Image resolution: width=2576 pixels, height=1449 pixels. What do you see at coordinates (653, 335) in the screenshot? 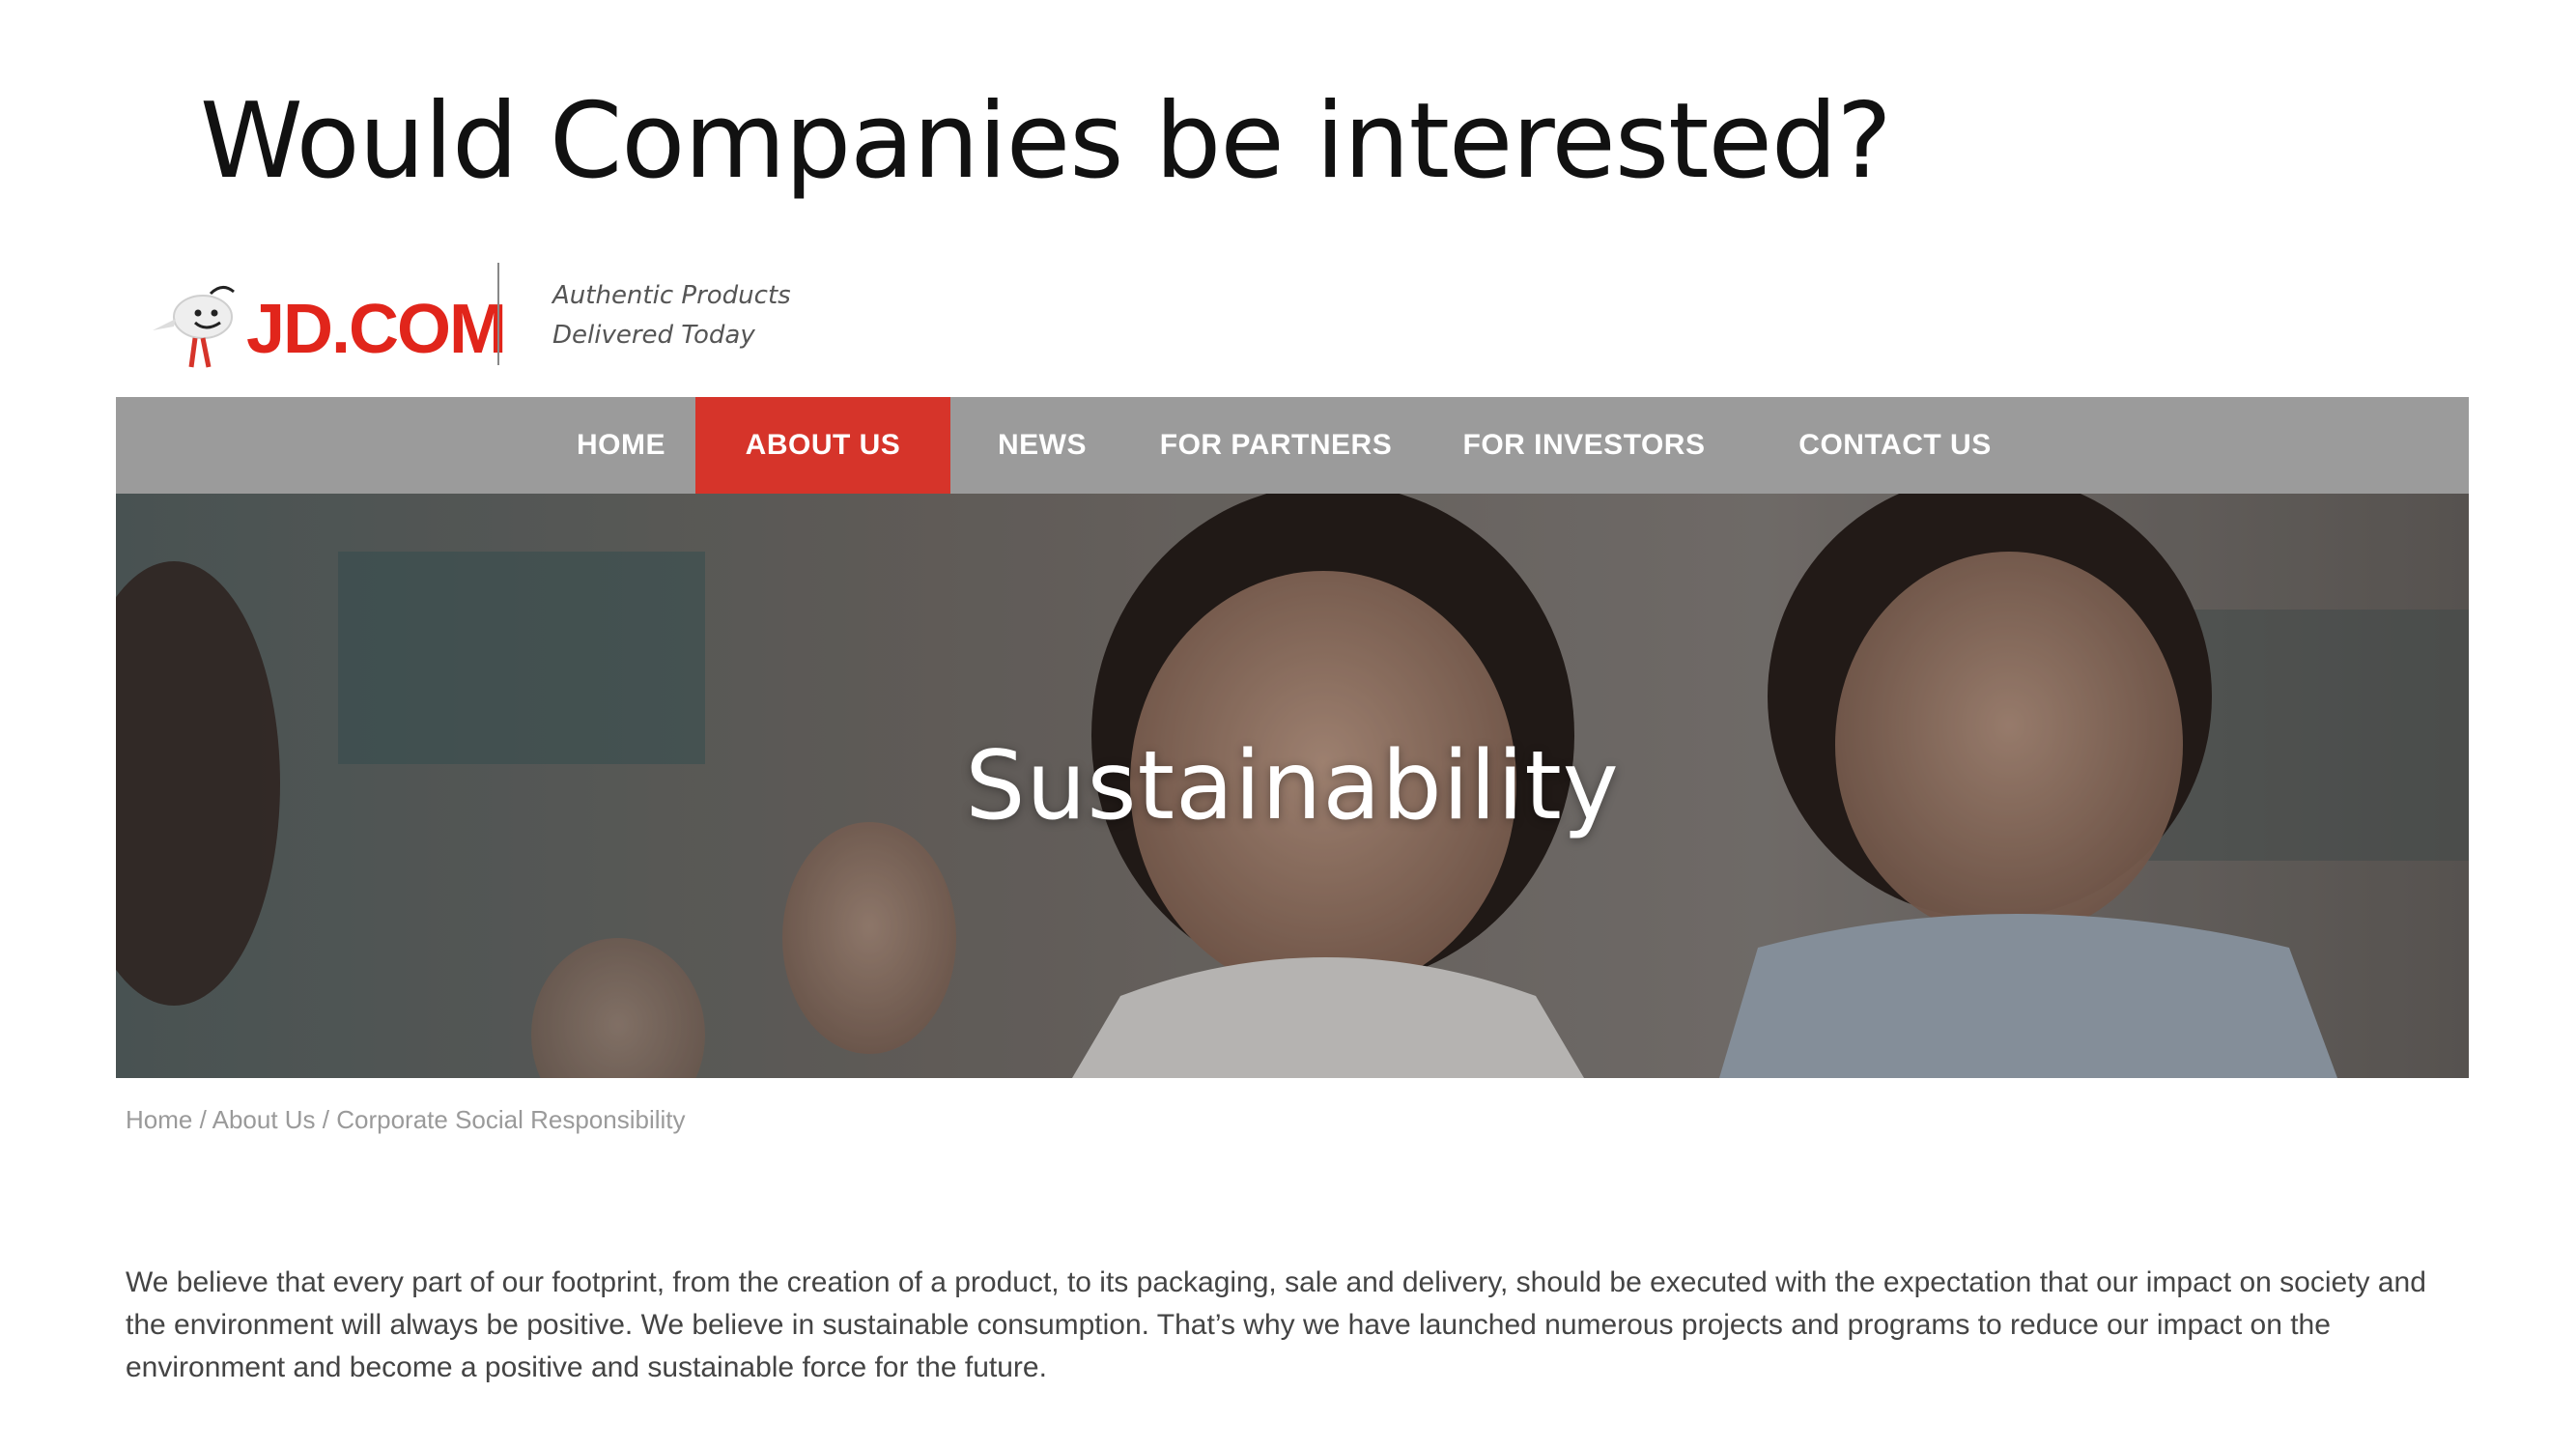
I see `tagline-line-2: Delivered Today` at bounding box center [653, 335].